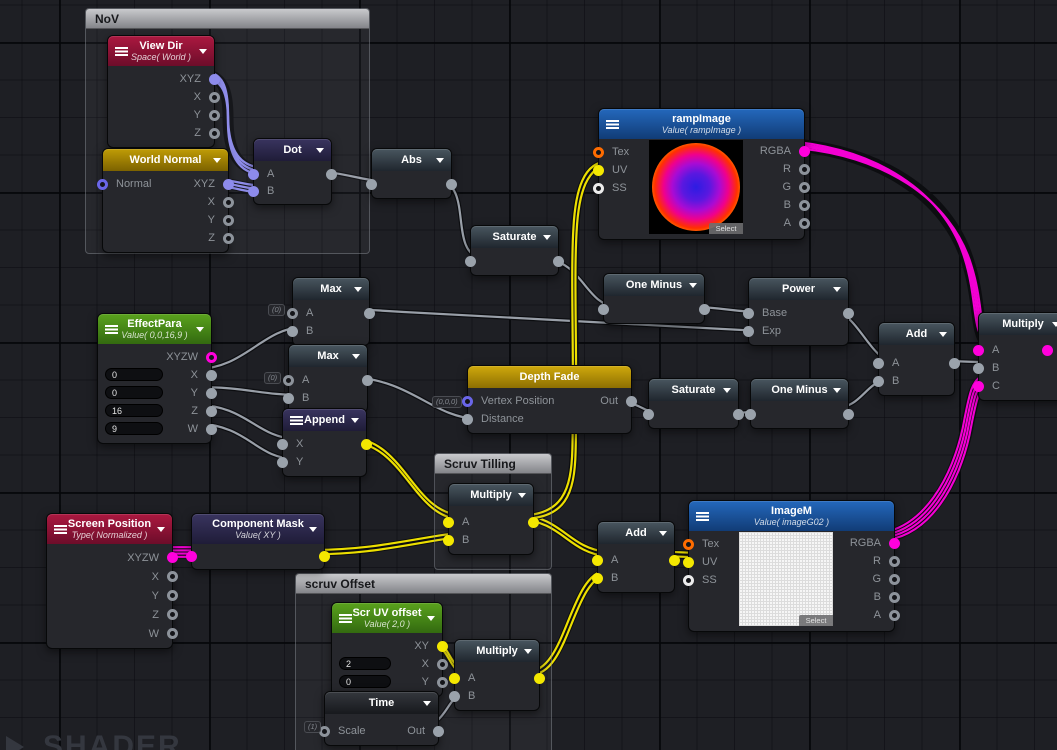  Describe the element at coordinates (163, 91) in the screenshot. I see `node-view-dir: View Dir Space( World ) XYZ X Y Z` at that location.